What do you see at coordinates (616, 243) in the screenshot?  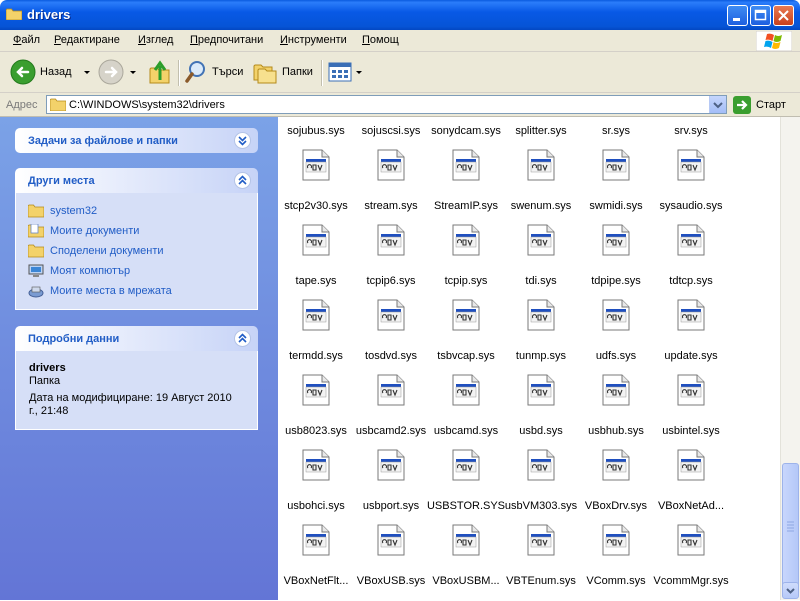 I see `file-item: tdpipe.sys` at bounding box center [616, 243].